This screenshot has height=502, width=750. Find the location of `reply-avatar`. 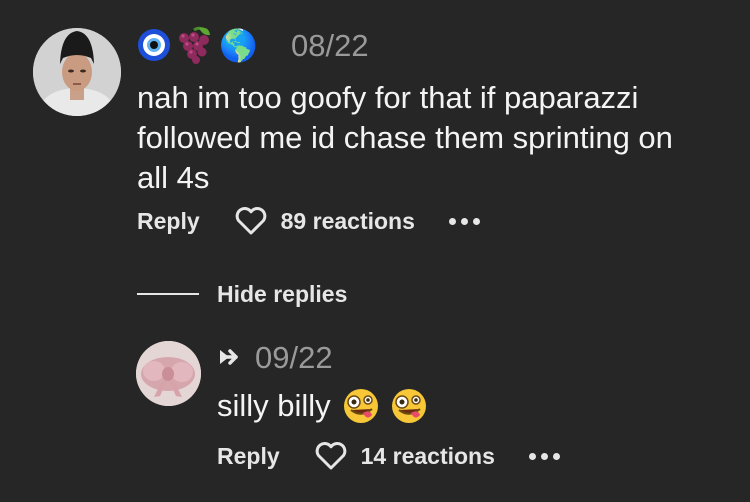

reply-avatar is located at coordinates (168, 373).